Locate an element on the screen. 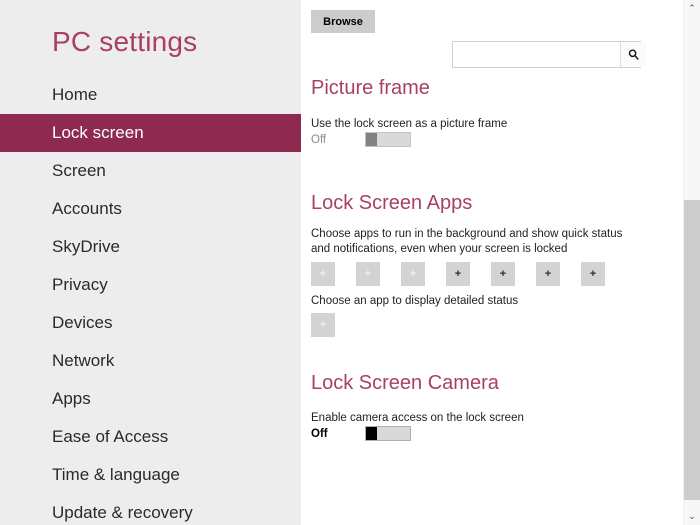  lock-screen-camera-toggle is located at coordinates (388, 433).